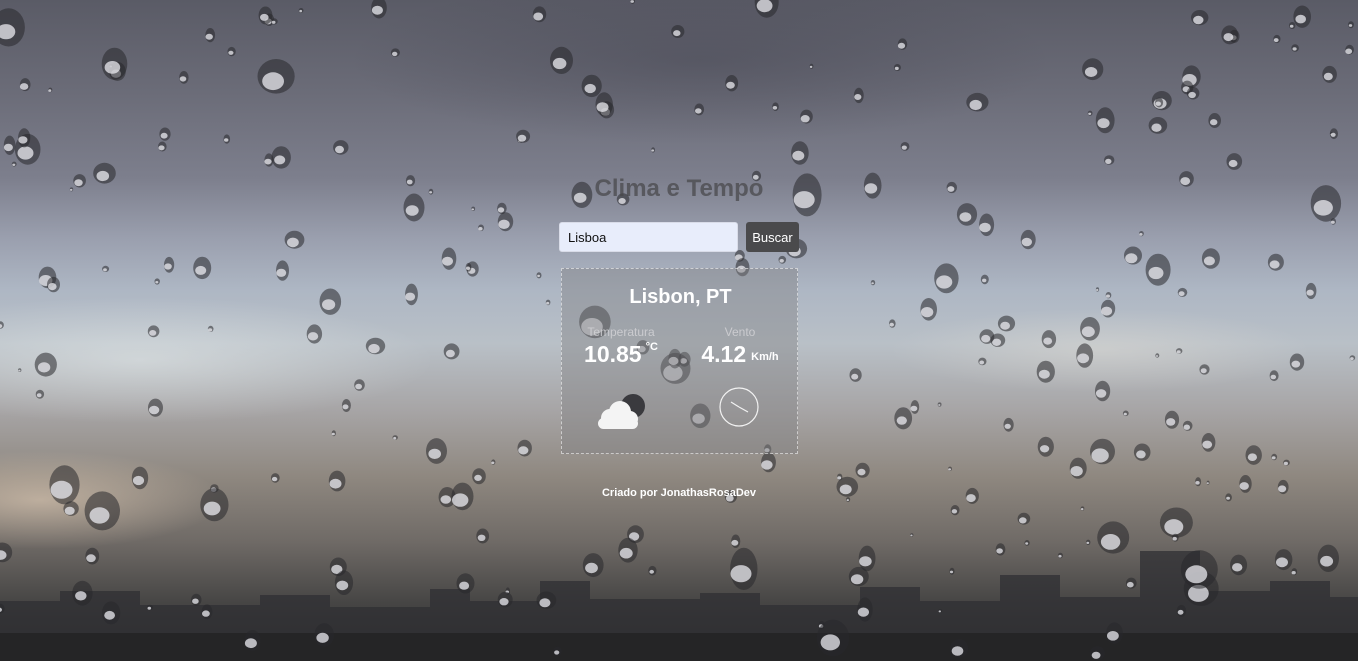  I want to click on page-title: Clima e Tempo, so click(679, 188).